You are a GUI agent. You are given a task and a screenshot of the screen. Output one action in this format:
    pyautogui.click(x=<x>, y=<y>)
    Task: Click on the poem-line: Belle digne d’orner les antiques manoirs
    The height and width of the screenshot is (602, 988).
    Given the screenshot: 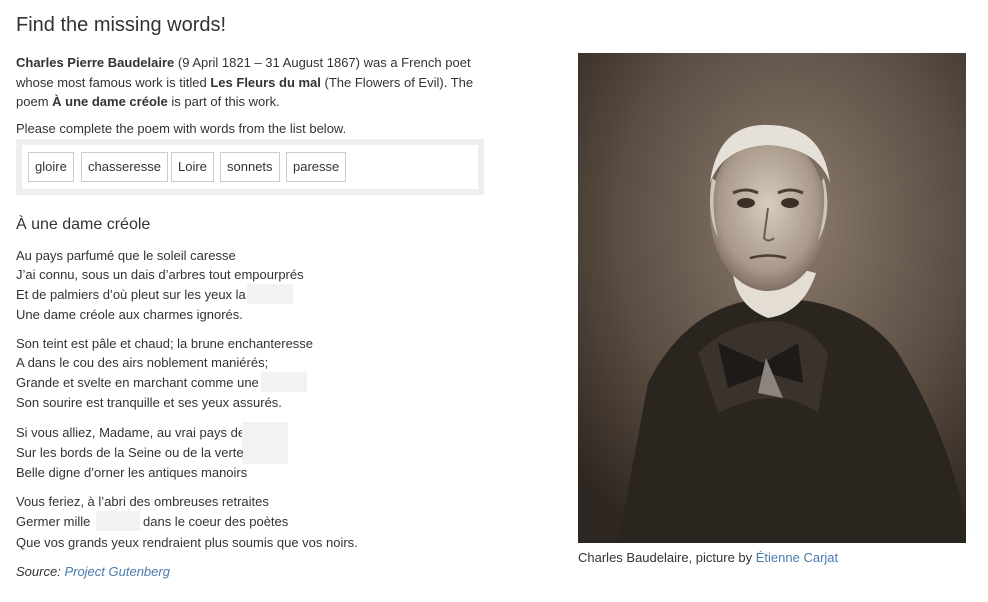 What is the action you would take?
    pyautogui.click(x=132, y=472)
    